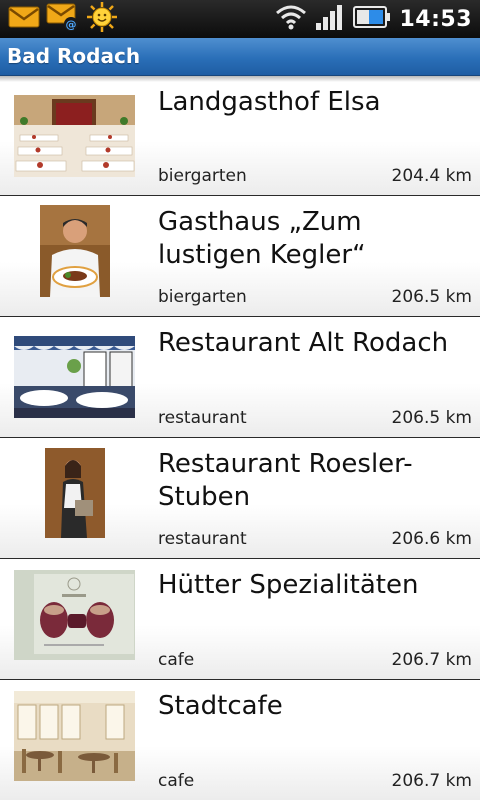  What do you see at coordinates (63, 19) in the screenshot?
I see `email-at-icon: @` at bounding box center [63, 19].